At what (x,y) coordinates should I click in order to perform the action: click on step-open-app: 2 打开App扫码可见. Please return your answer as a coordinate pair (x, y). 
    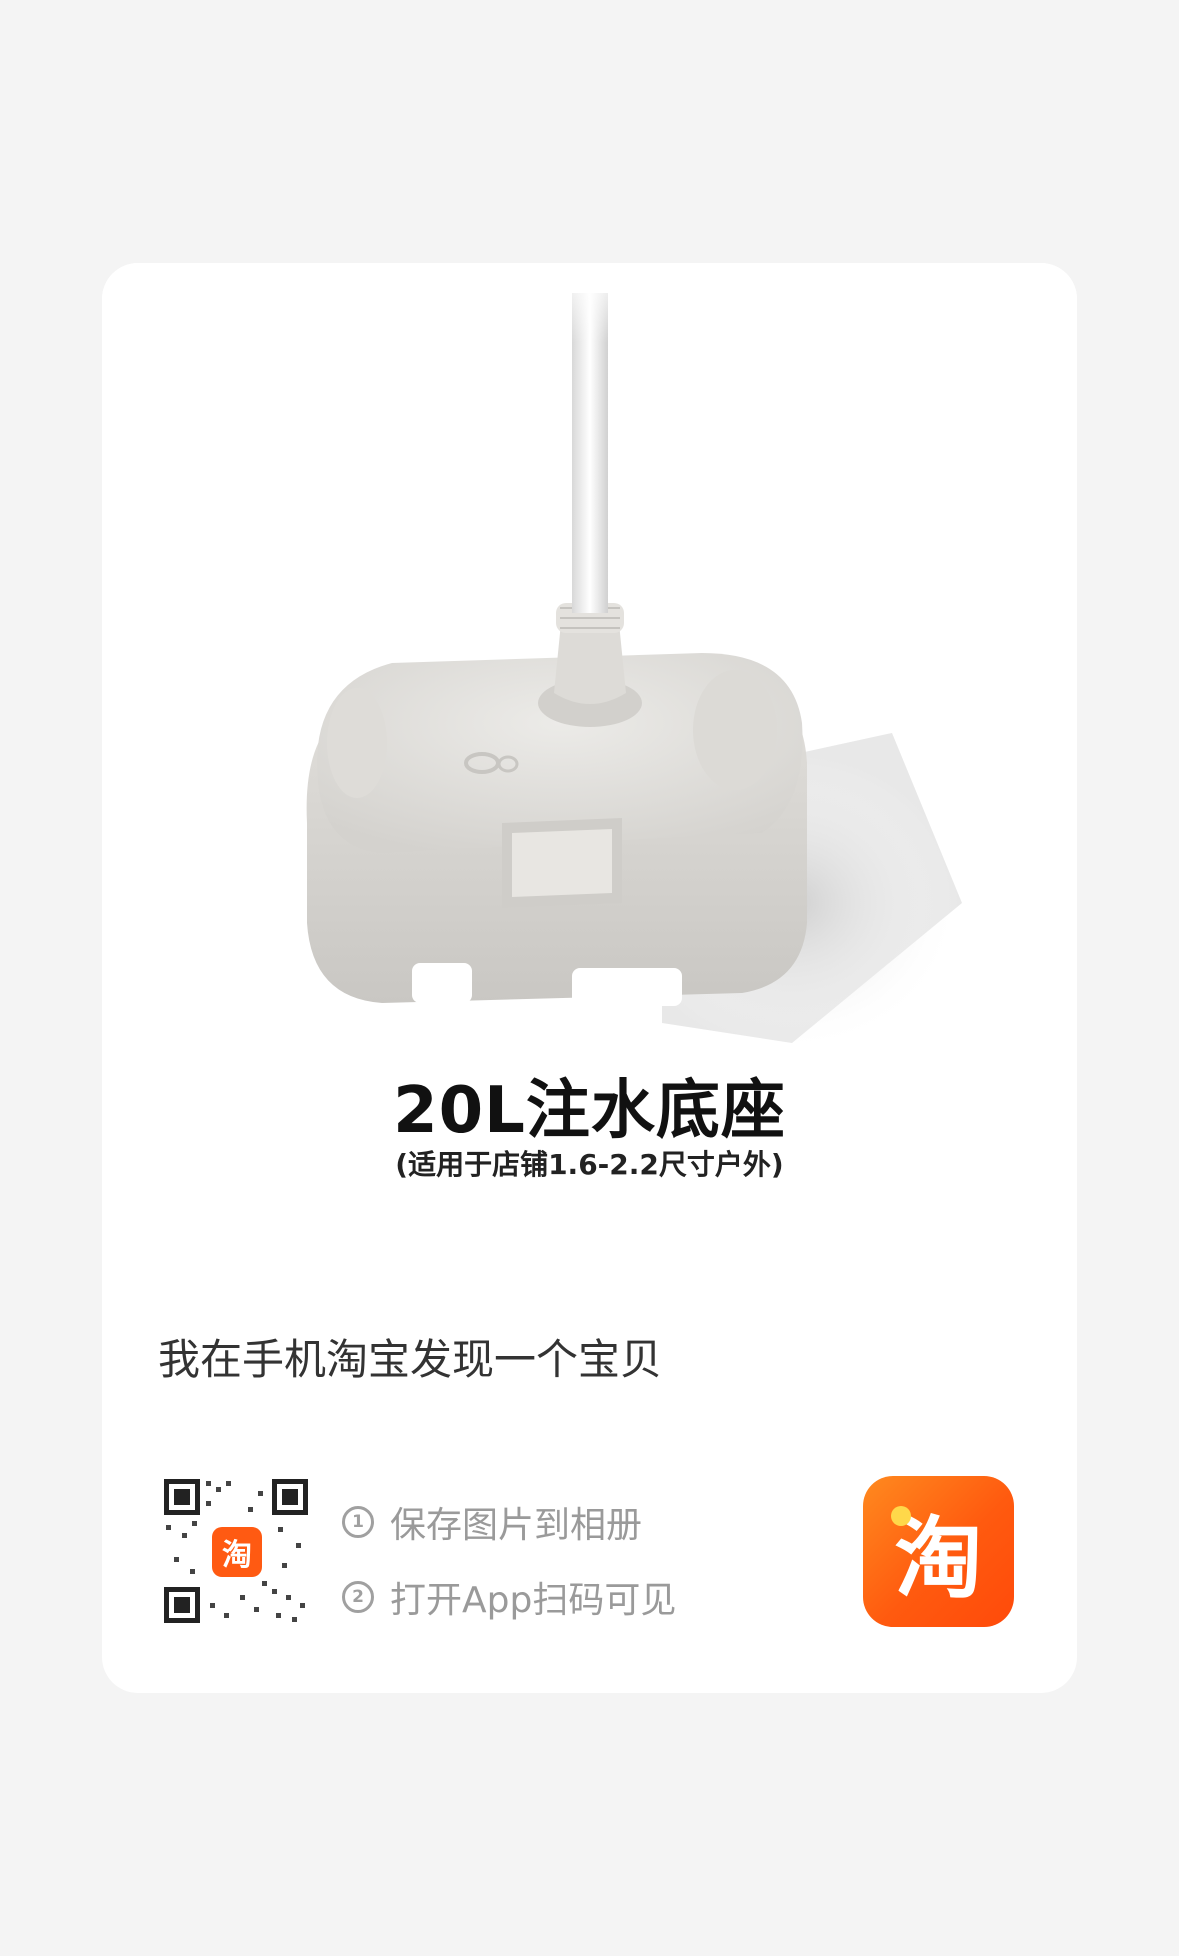
    Looking at the image, I should click on (509, 1597).